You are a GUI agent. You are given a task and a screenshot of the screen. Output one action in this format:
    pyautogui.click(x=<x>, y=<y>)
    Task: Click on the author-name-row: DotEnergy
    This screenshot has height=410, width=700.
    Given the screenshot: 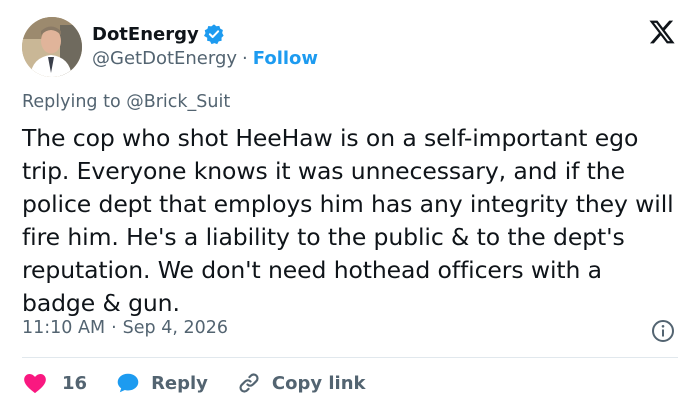 What is the action you would take?
    pyautogui.click(x=158, y=34)
    